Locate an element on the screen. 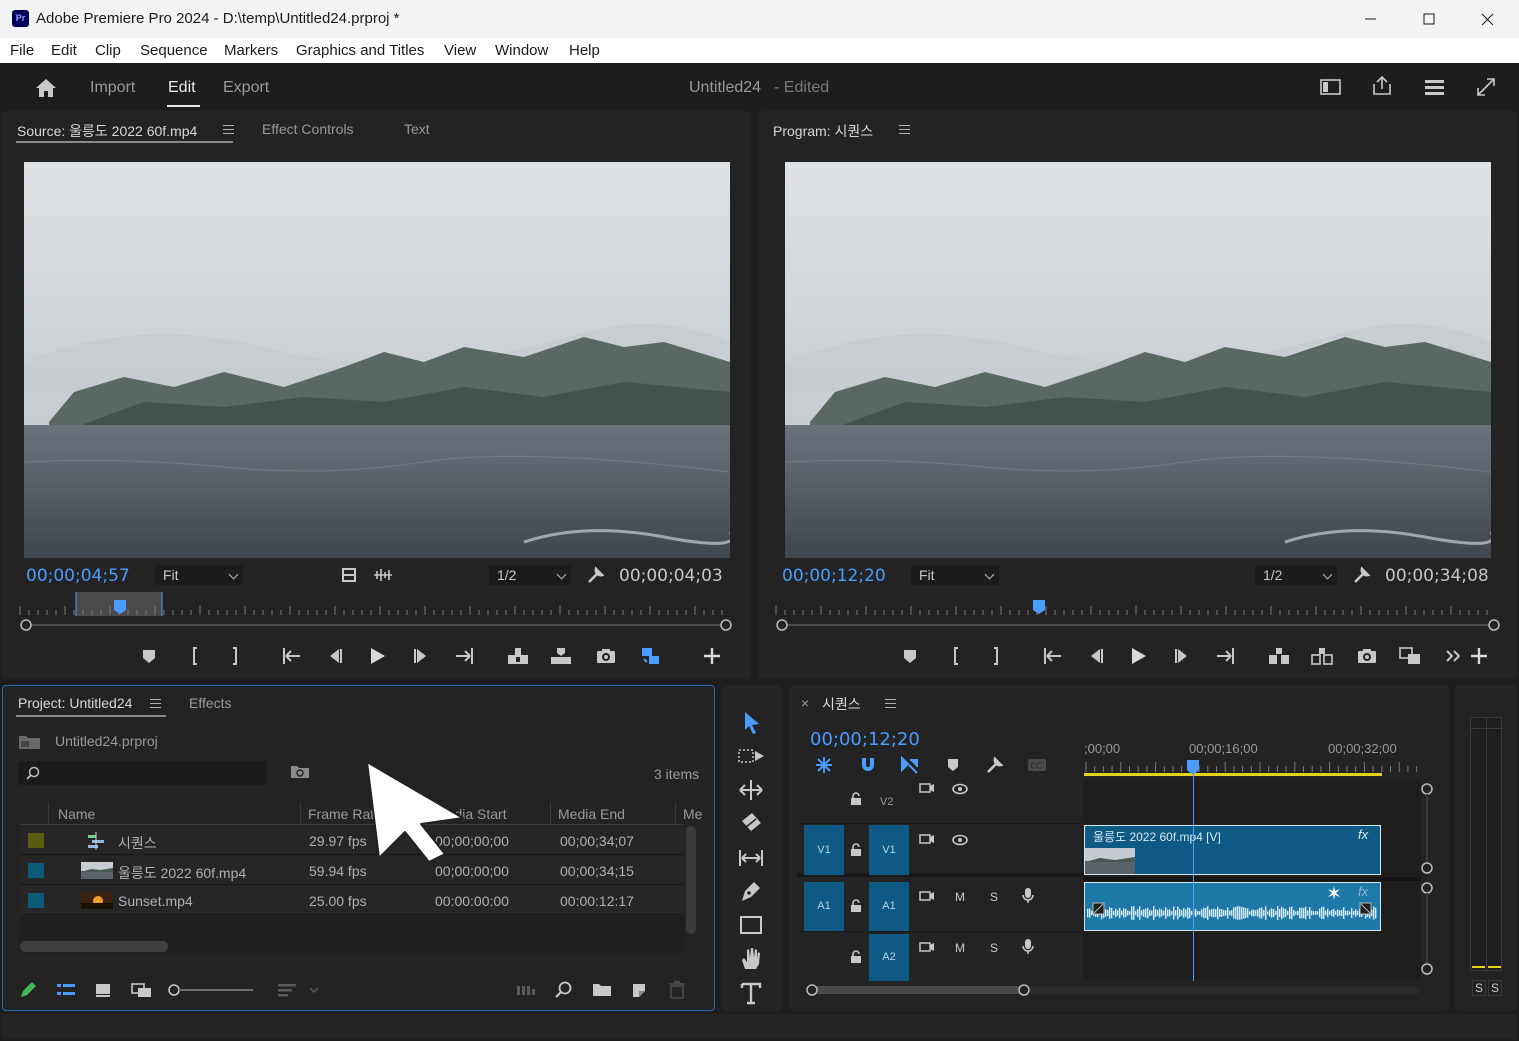  source-resolution-dropdown: 1/2 is located at coordinates (530, 575).